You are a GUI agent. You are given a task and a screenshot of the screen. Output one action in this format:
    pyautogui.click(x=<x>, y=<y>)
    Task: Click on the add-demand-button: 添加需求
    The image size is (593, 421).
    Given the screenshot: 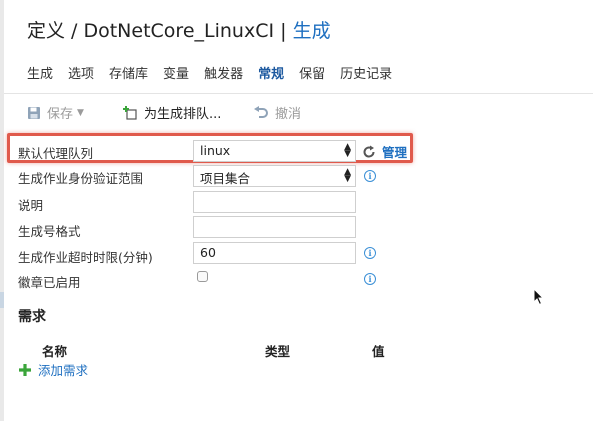 What is the action you would take?
    pyautogui.click(x=53, y=369)
    